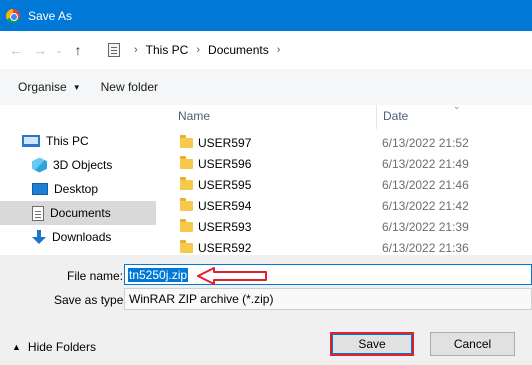  I want to click on sidebar-item-label: Documents, so click(80, 213).